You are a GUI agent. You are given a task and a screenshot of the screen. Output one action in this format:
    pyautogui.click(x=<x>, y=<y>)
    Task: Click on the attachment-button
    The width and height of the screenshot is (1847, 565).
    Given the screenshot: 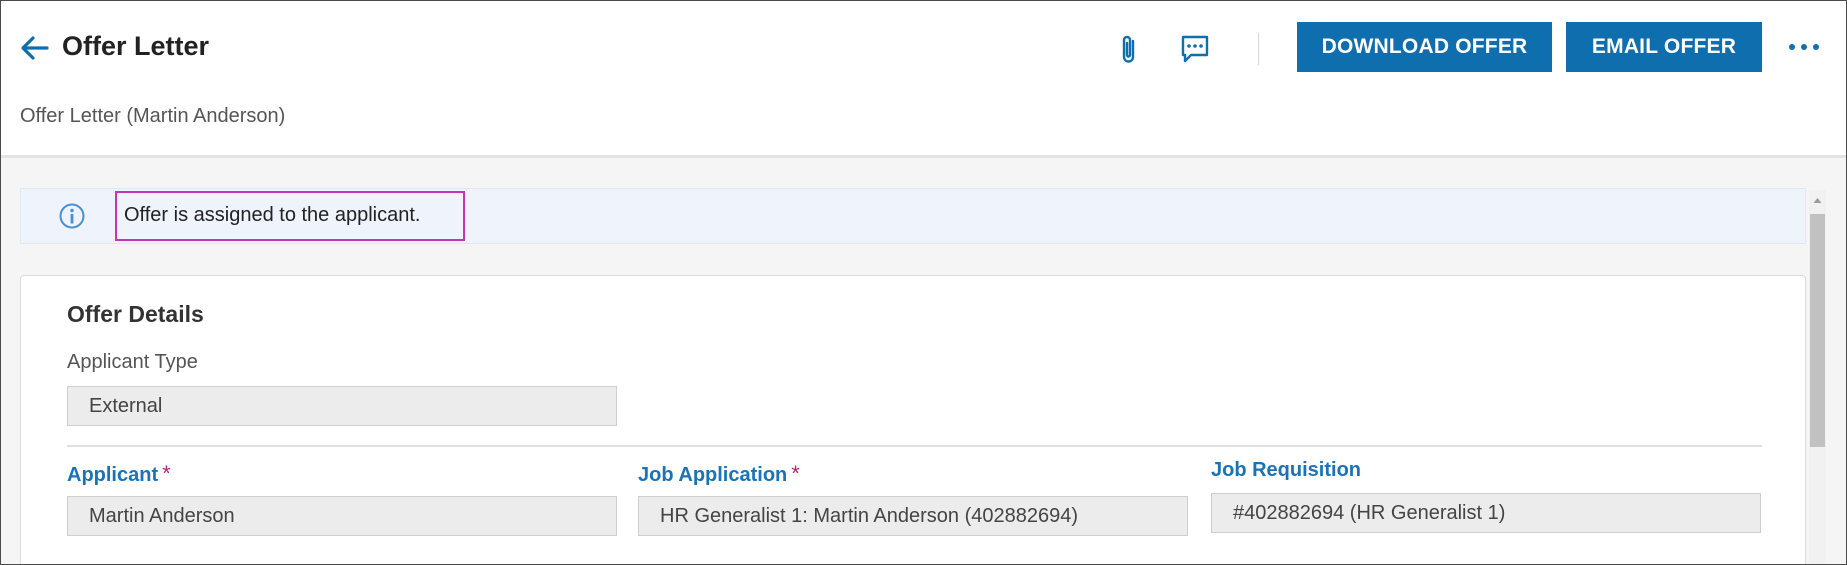 What is the action you would take?
    pyautogui.click(x=1130, y=49)
    